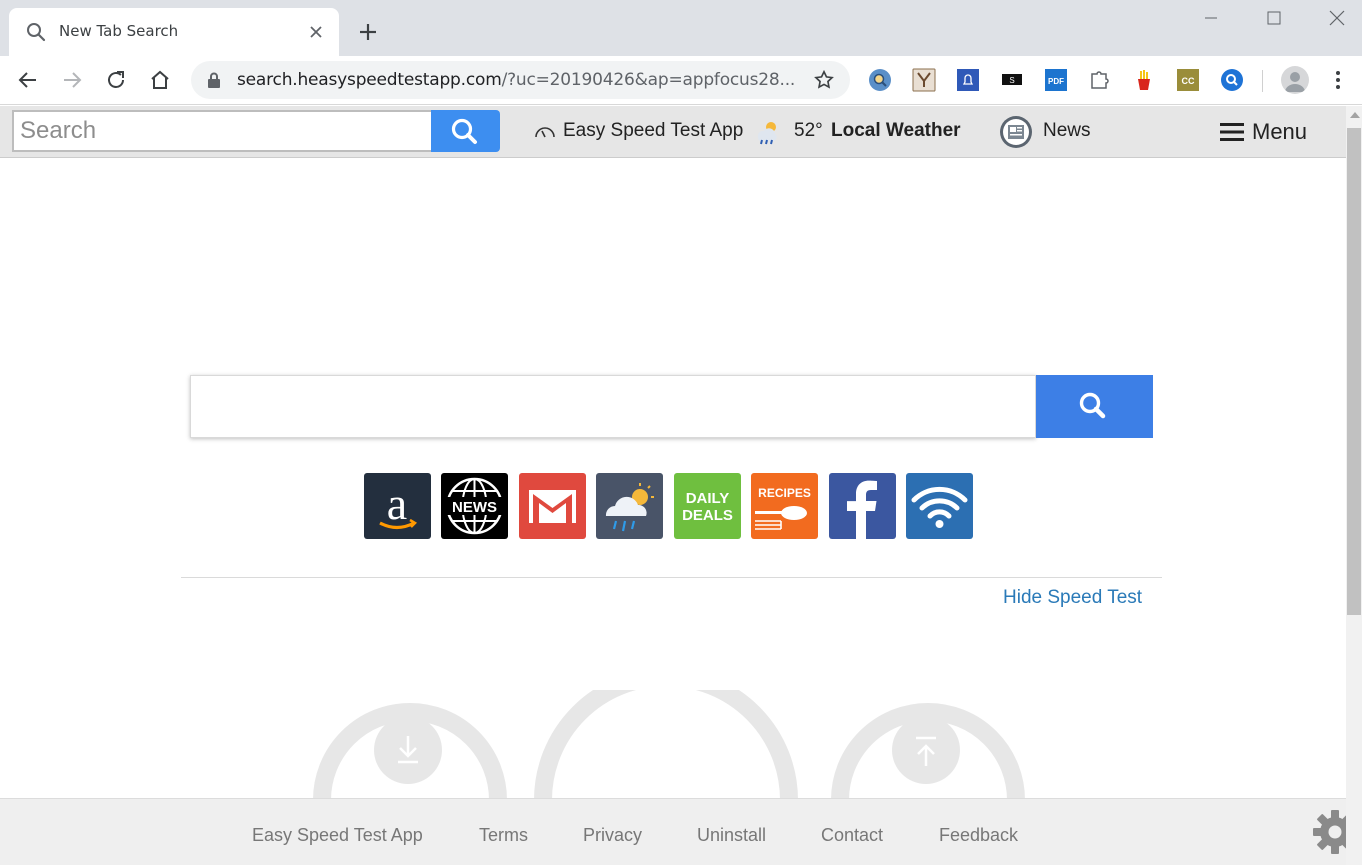 This screenshot has width=1362, height=865. I want to click on temperature: 52°, so click(808, 130).